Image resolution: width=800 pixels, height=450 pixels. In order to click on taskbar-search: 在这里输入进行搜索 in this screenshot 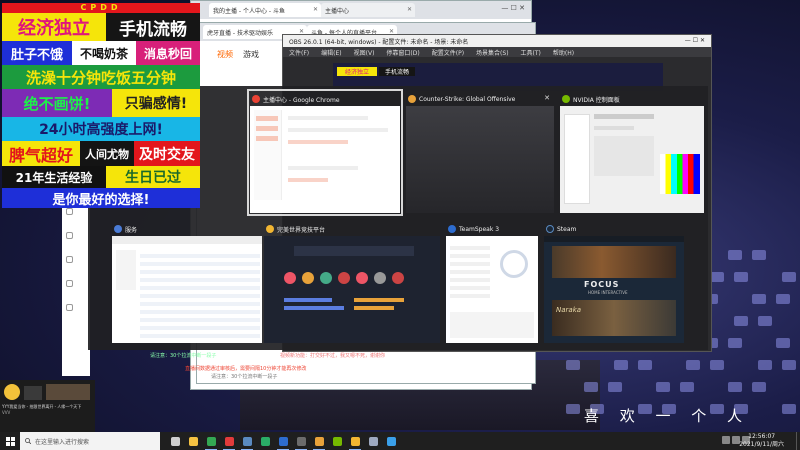, I will do `click(90, 441)`.